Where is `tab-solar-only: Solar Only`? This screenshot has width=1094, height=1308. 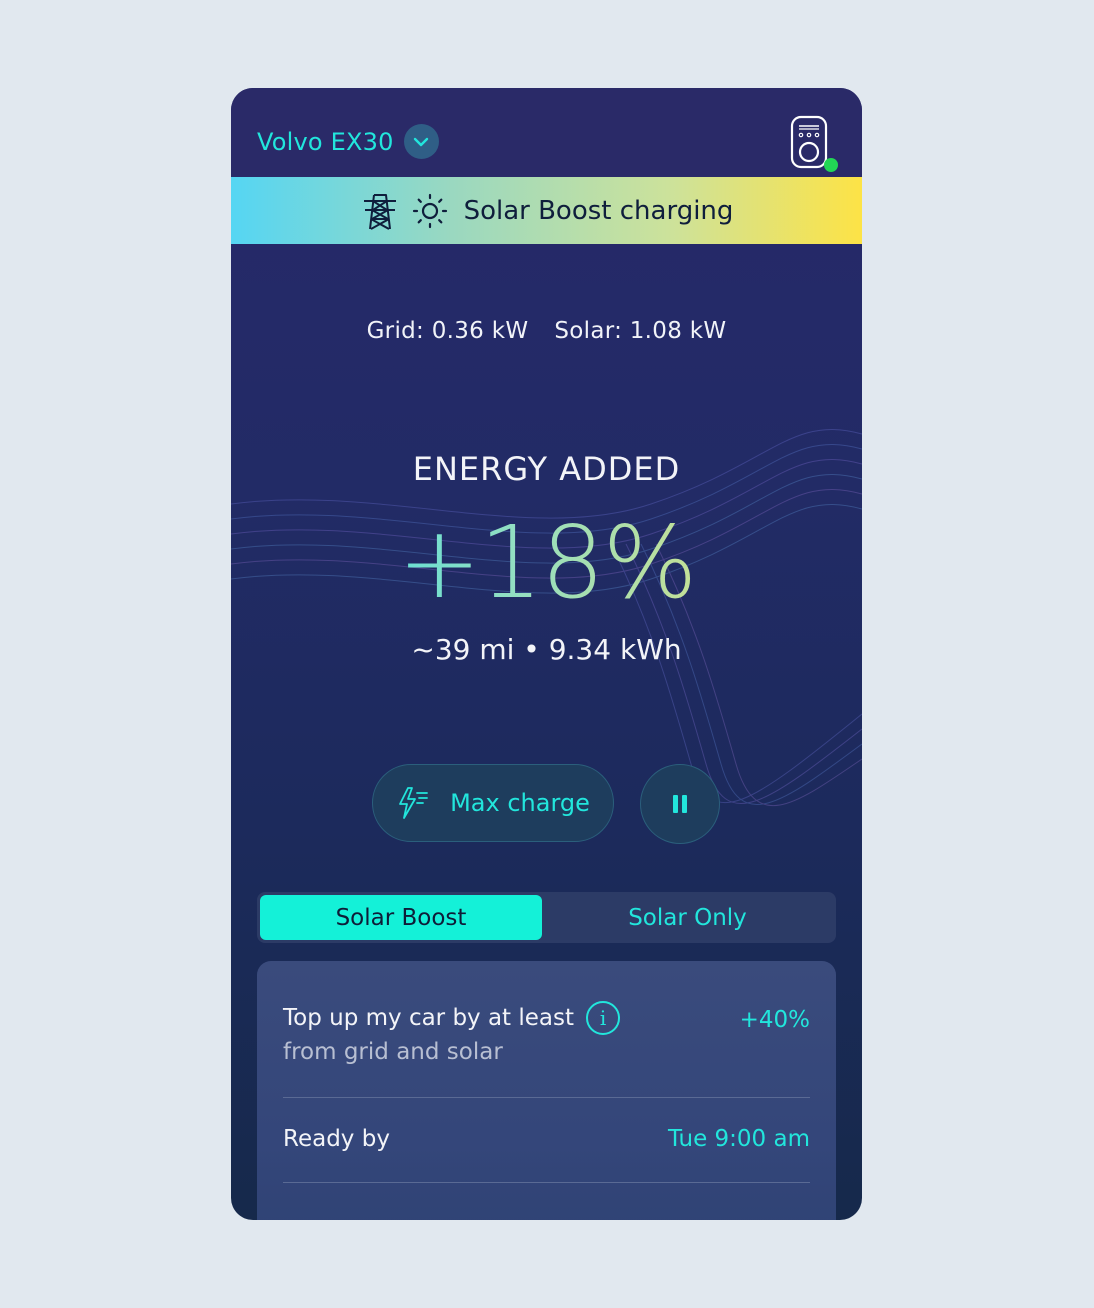 tab-solar-only: Solar Only is located at coordinates (687, 917).